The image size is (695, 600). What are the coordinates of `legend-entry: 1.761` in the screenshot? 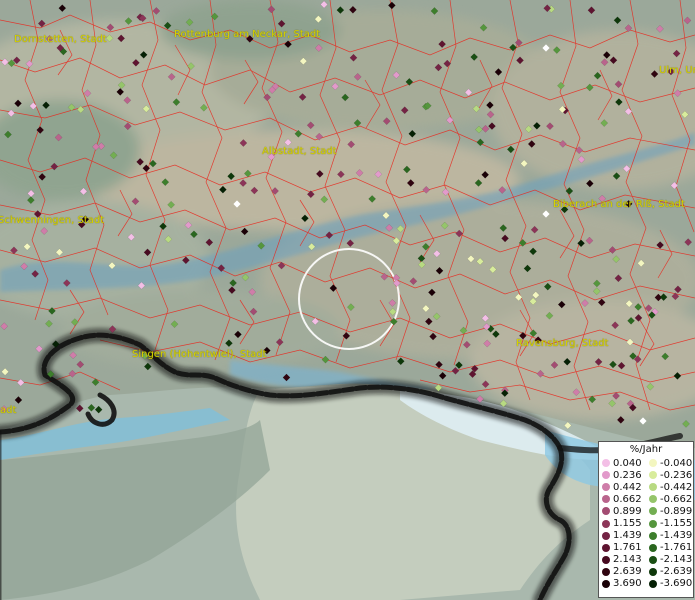 It's located at (622, 547).